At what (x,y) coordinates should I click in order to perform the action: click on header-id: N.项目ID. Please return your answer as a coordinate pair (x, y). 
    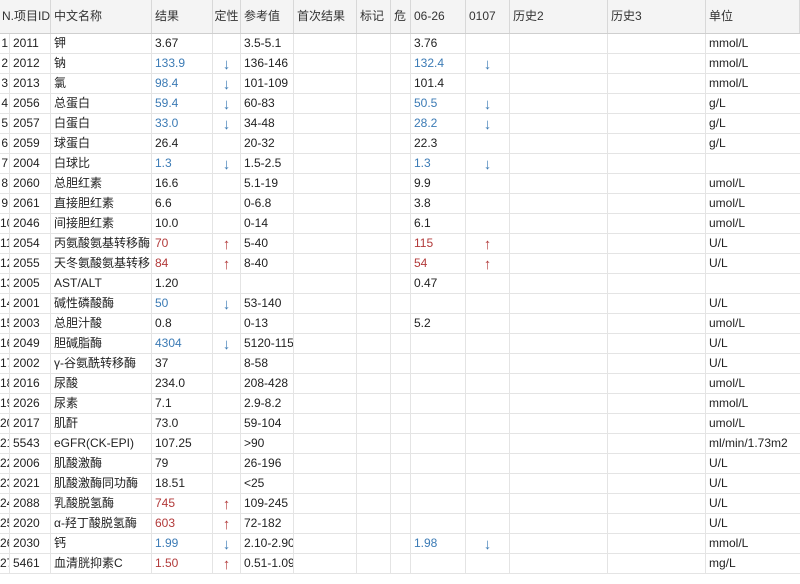
    Looking at the image, I should click on (25, 16).